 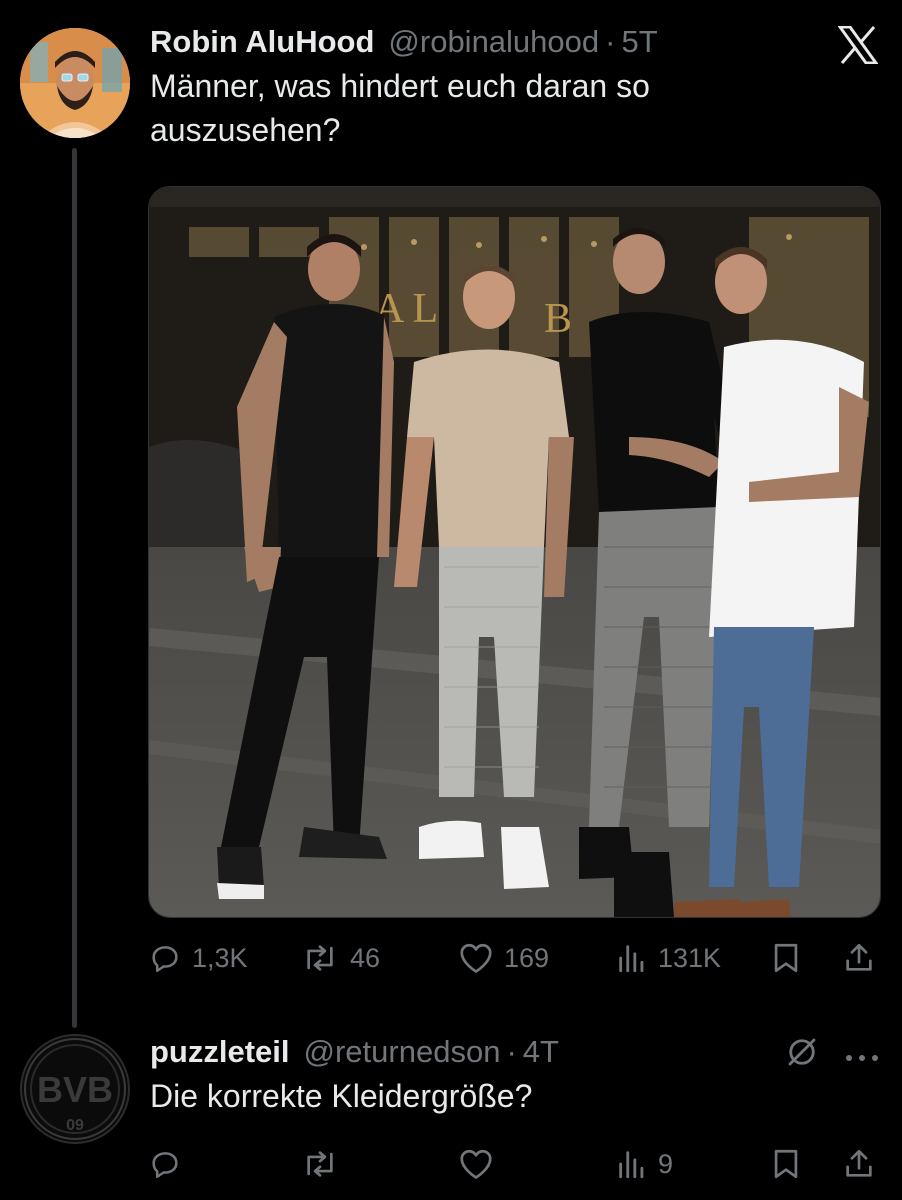 What do you see at coordinates (690, 957) in the screenshot?
I see `views-count: 131K` at bounding box center [690, 957].